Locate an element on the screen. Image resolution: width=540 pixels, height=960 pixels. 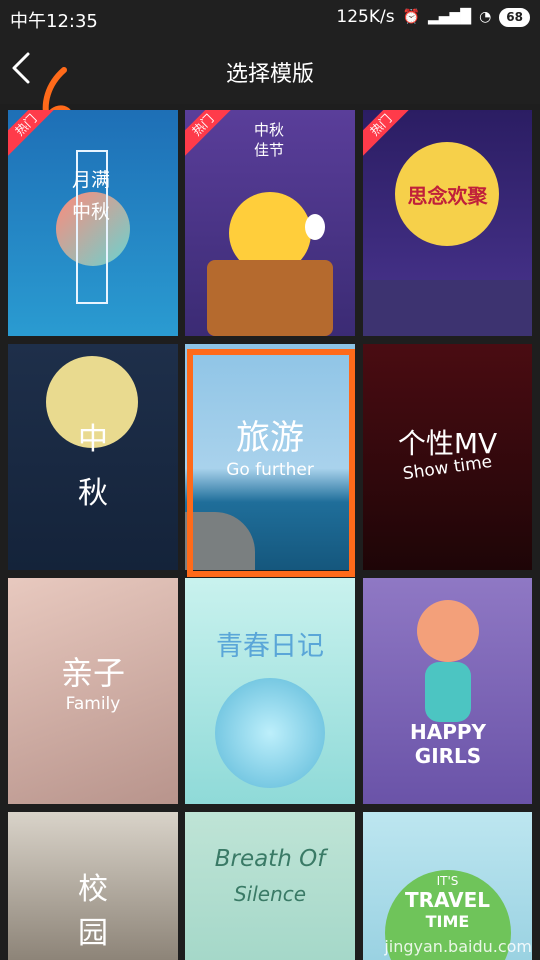
alarm-icon: ⏰ is located at coordinates (411, 17).